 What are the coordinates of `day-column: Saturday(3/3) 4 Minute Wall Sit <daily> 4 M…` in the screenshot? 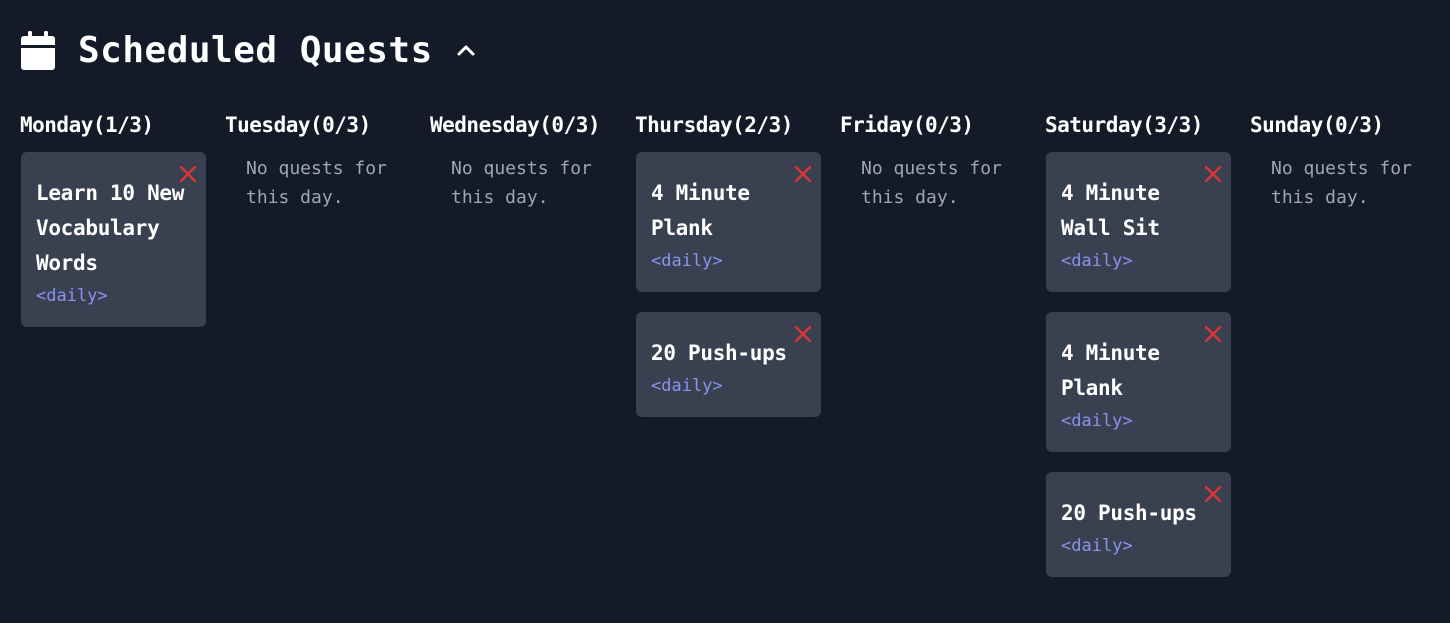 It's located at (1138, 343).